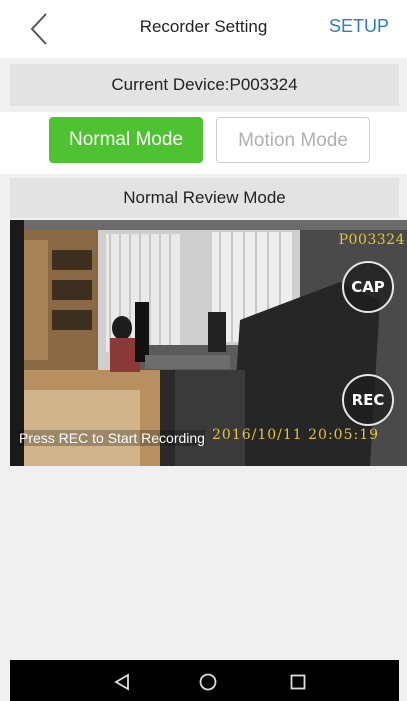  Describe the element at coordinates (126, 140) in the screenshot. I see `normal-mode-button: Normal Mode` at that location.